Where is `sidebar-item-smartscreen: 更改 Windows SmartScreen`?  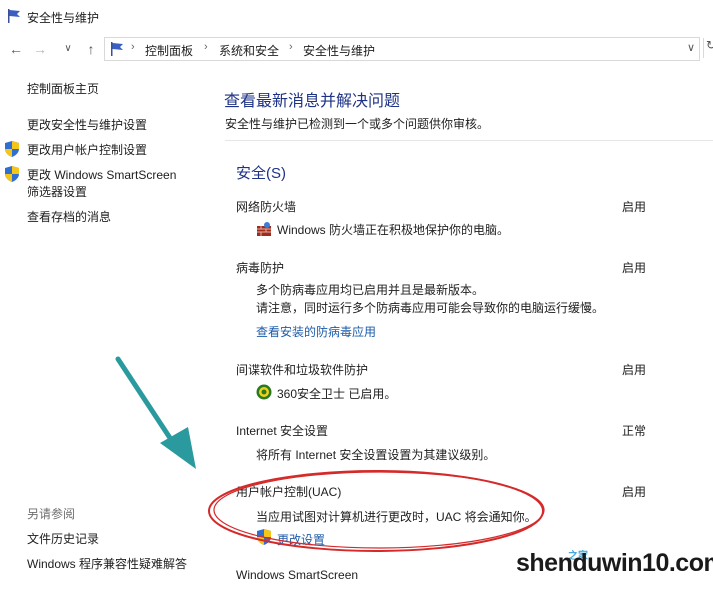
sidebar-item-smartscreen: 更改 Windows SmartScreen is located at coordinates (101, 175).